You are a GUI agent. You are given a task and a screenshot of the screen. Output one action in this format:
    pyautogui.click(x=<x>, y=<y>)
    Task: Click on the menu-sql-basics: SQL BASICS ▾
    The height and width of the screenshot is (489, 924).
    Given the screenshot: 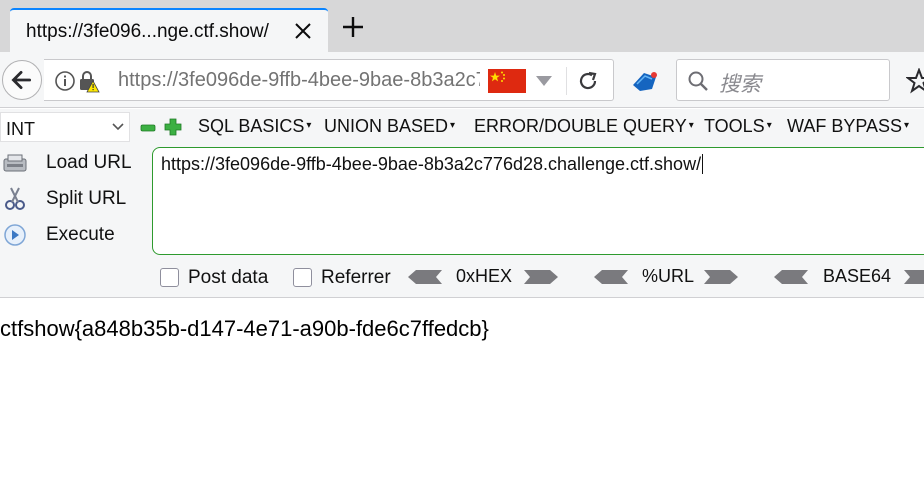 What is the action you would take?
    pyautogui.click(x=254, y=126)
    